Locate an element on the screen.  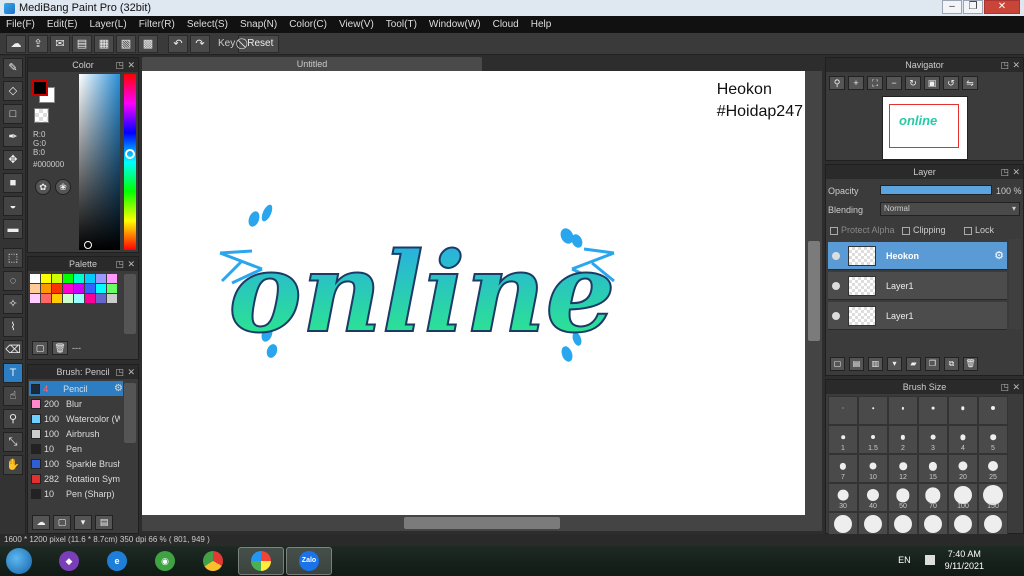
text-tool-icon: T is located at coordinates (13, 373).